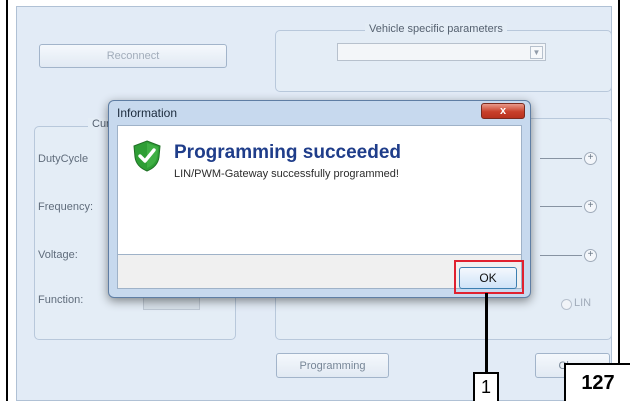  Describe the element at coordinates (288, 152) in the screenshot. I see `dialog-heading: Programming succeeded` at that location.